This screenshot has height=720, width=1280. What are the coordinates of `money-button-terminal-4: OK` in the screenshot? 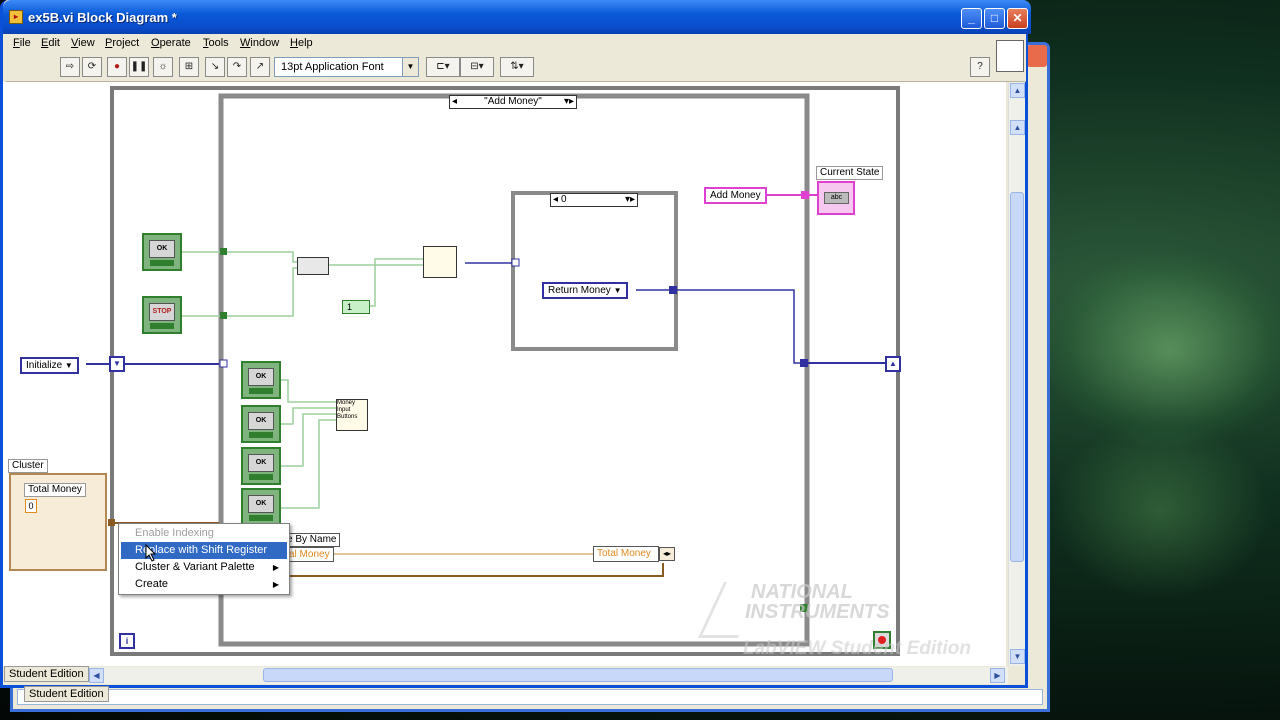 It's located at (261, 507).